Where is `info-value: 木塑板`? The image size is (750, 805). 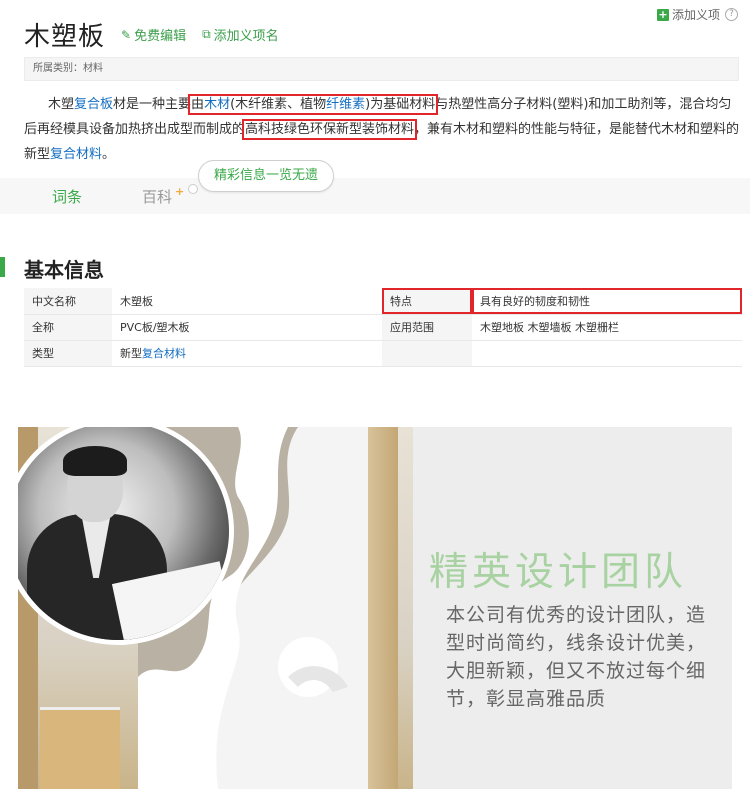 info-value: 木塑板 is located at coordinates (247, 301).